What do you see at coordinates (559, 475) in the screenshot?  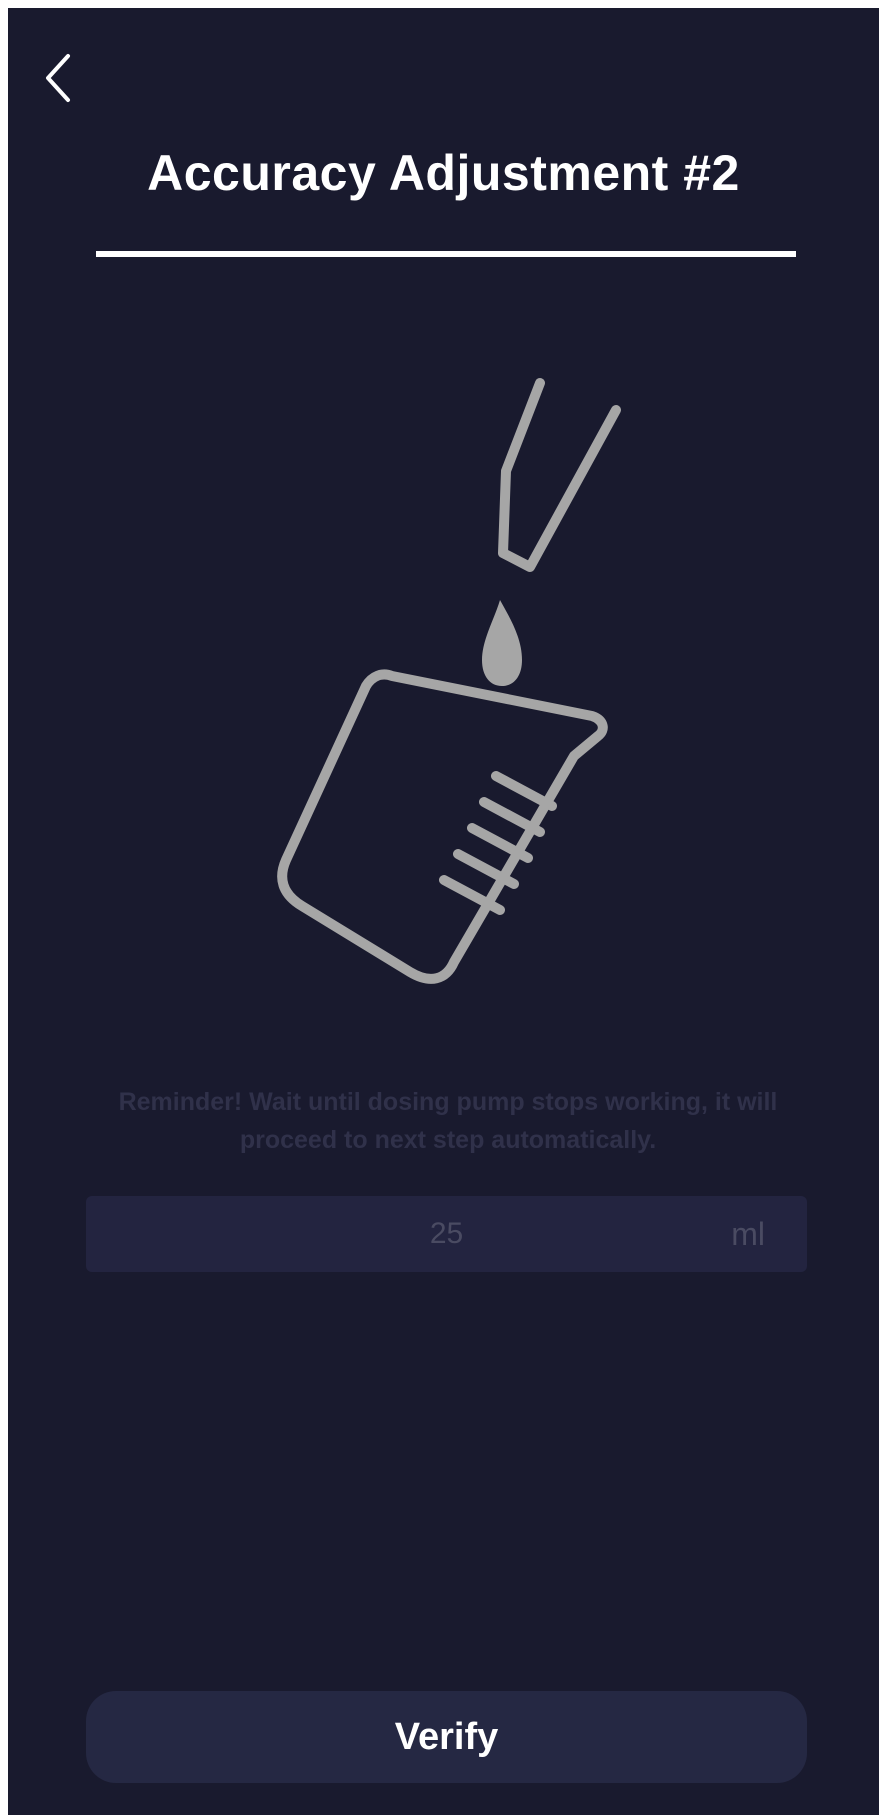 I see `pipette-icon` at bounding box center [559, 475].